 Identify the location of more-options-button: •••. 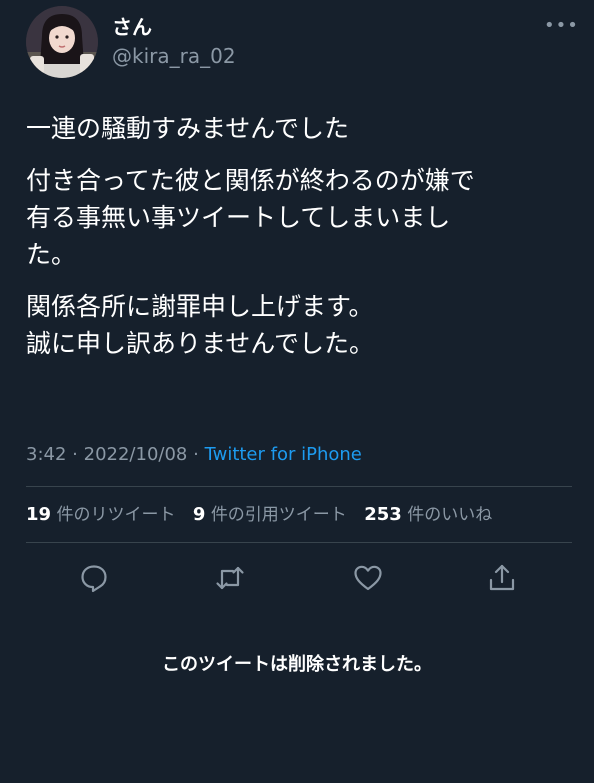
(561, 26).